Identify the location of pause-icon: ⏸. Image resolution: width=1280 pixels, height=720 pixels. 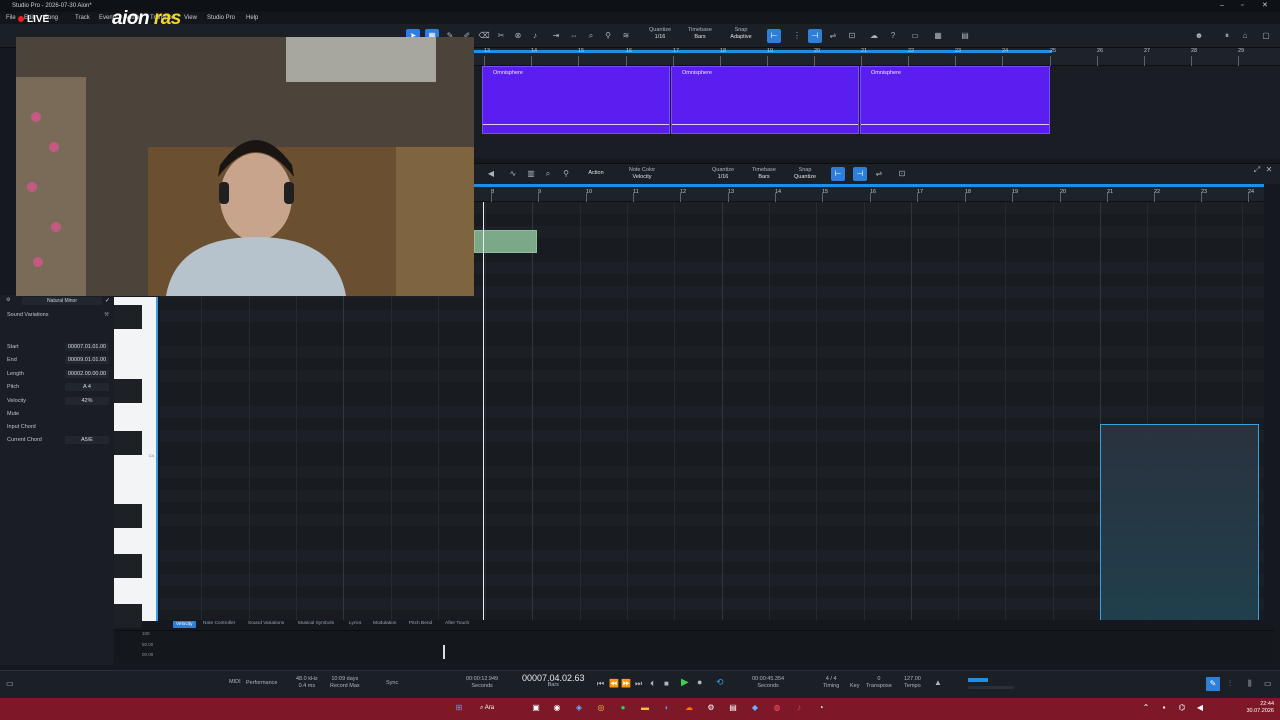
(1227, 36).